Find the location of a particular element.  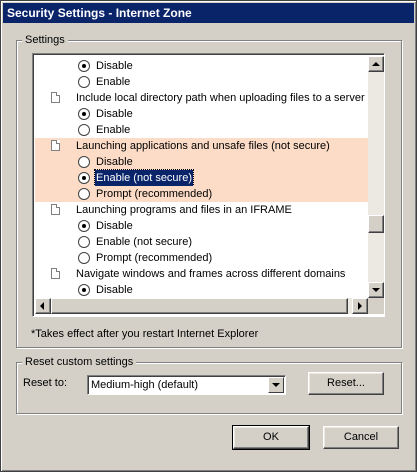

title-bar: Security Settings - Internet Zone is located at coordinates (208, 13).